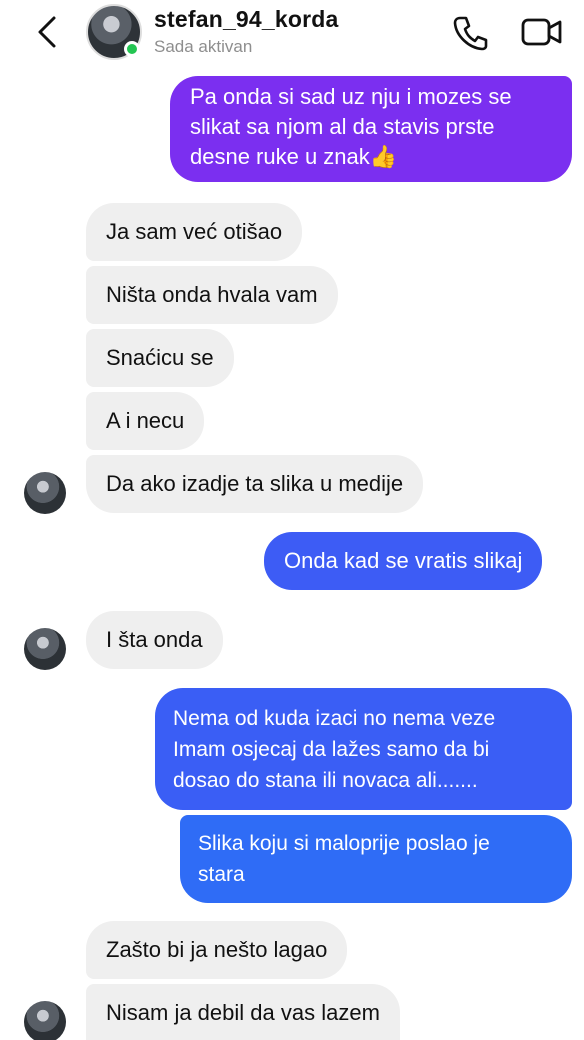 The image size is (584, 1040). What do you see at coordinates (403, 561) in the screenshot?
I see `message-bubble-outgoing: Onda kad se vratis slikaj` at bounding box center [403, 561].